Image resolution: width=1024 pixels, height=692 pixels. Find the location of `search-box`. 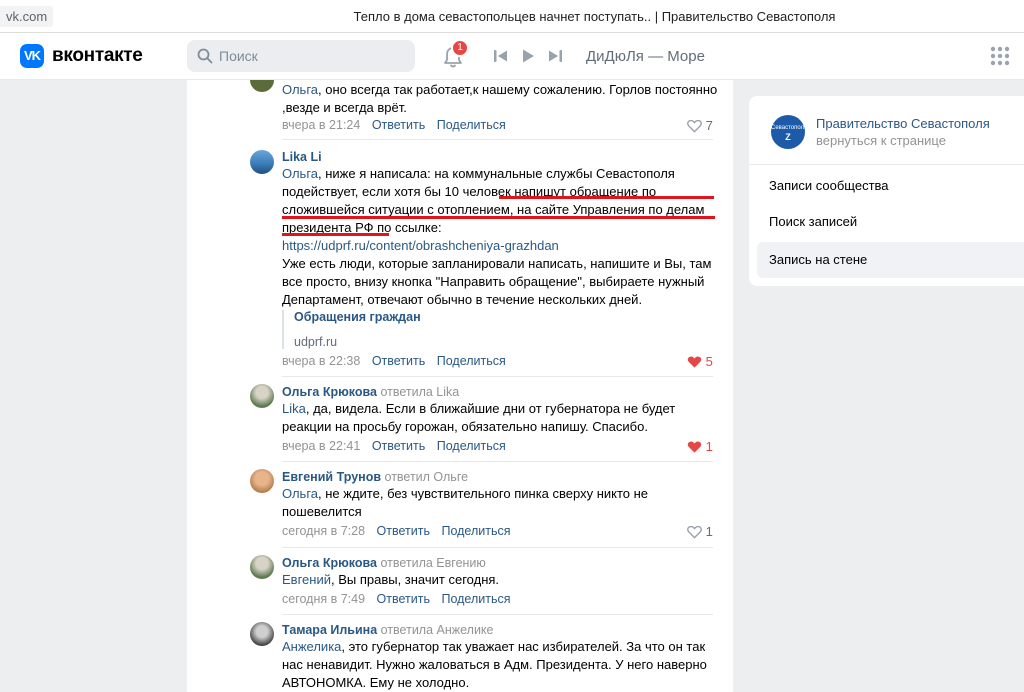

search-box is located at coordinates (301, 56).